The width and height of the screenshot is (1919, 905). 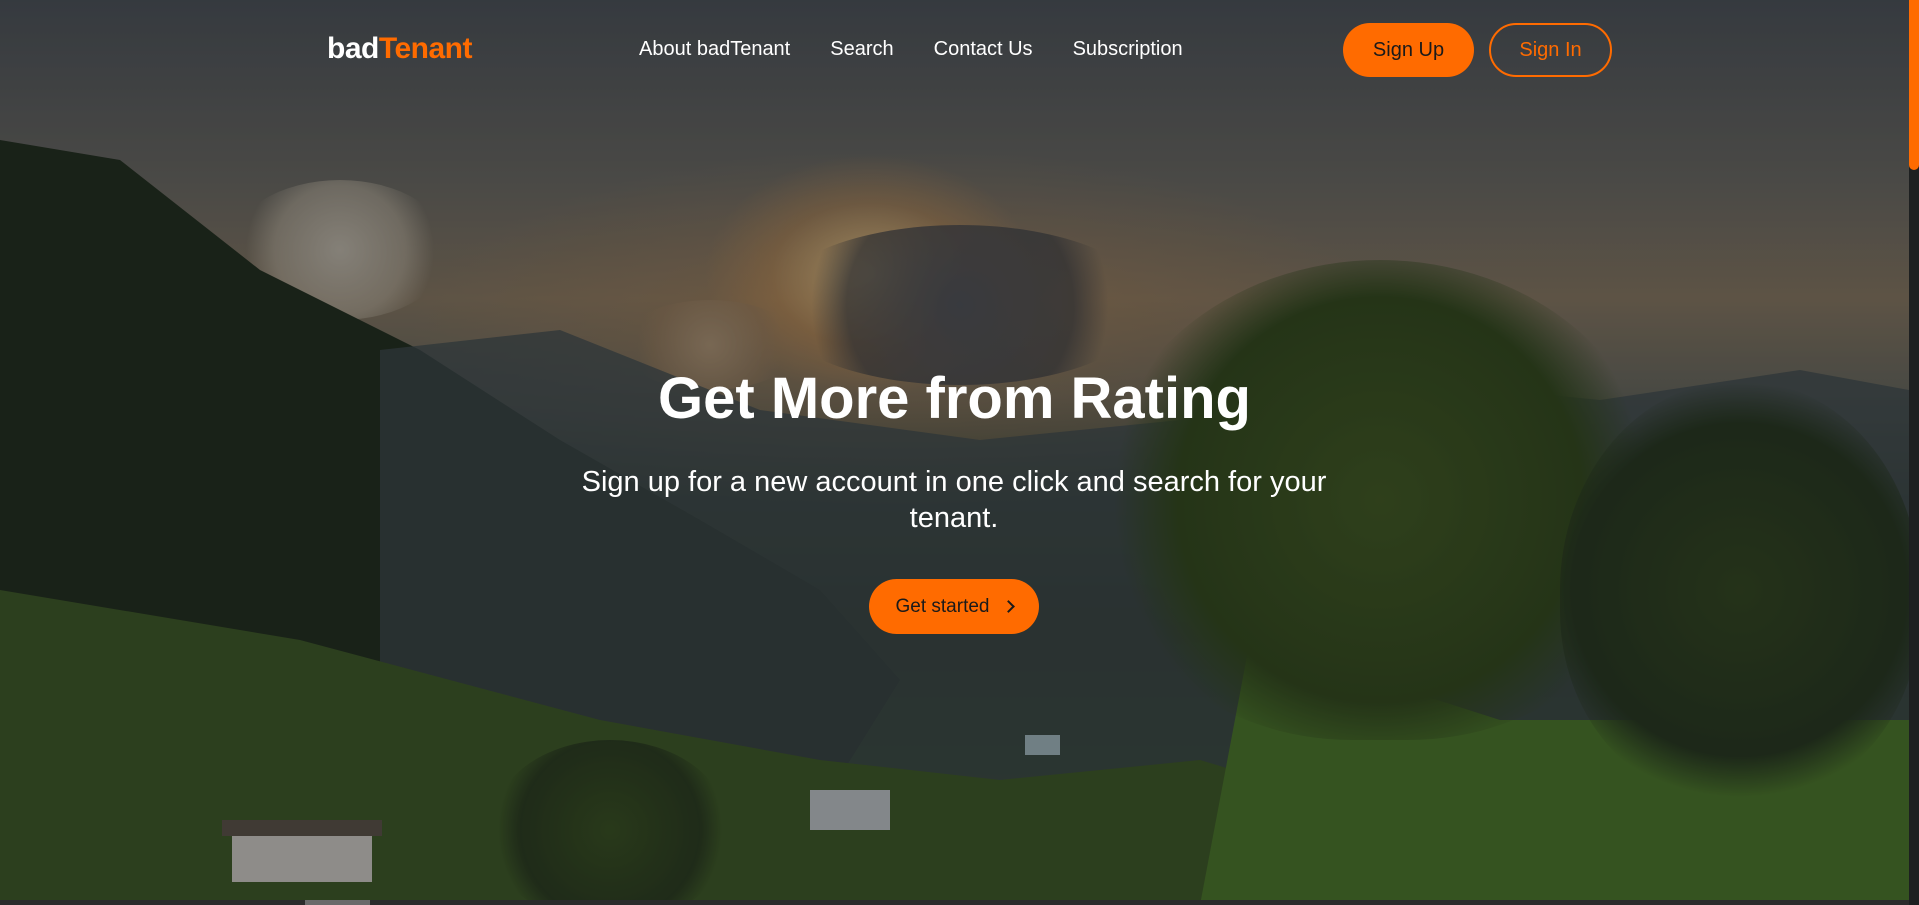 I want to click on nav-item-search: Search, so click(x=861, y=49).